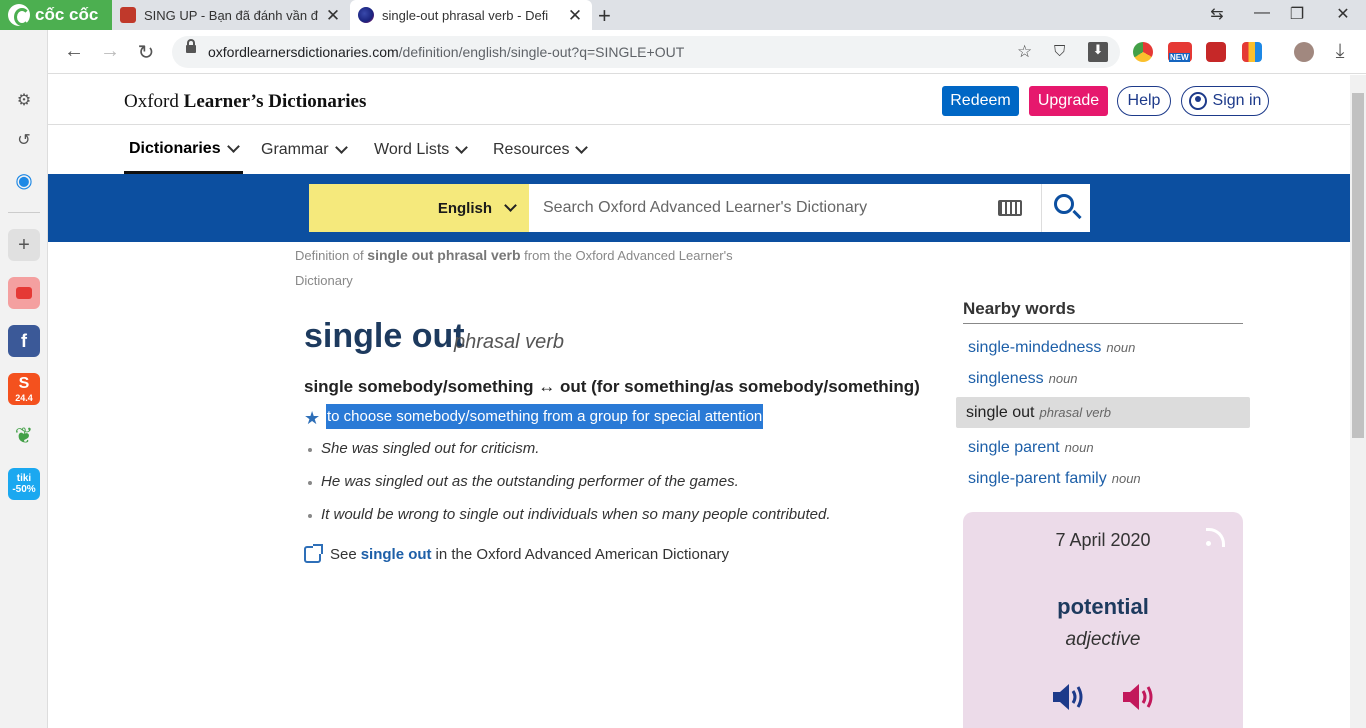  I want to click on profile-avatar, so click(1304, 52).